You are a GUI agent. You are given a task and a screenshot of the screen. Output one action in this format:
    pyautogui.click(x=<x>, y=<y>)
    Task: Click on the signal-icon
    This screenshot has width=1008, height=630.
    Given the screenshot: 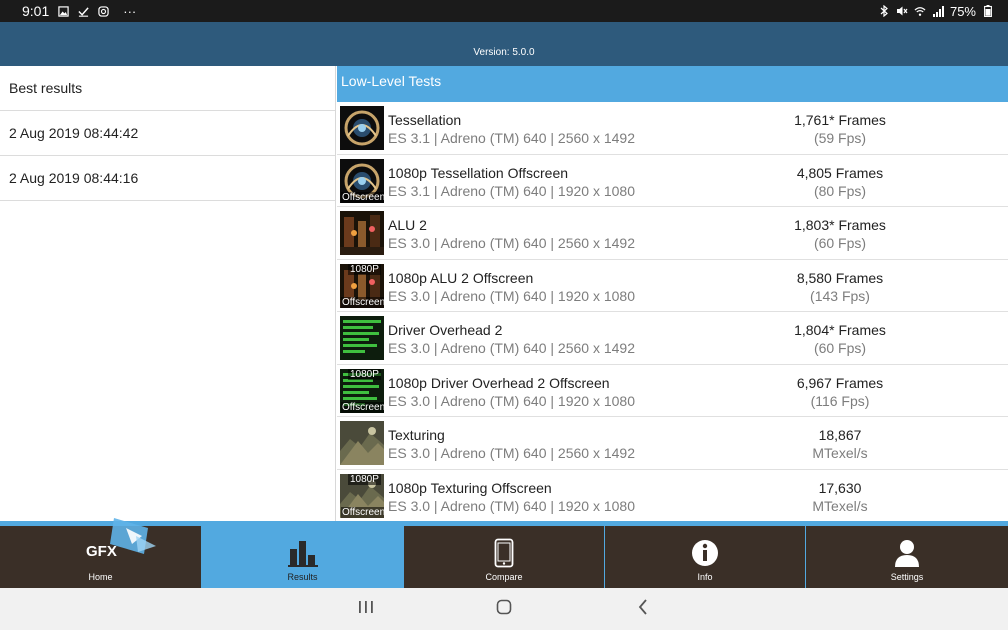 What is the action you would take?
    pyautogui.click(x=938, y=11)
    